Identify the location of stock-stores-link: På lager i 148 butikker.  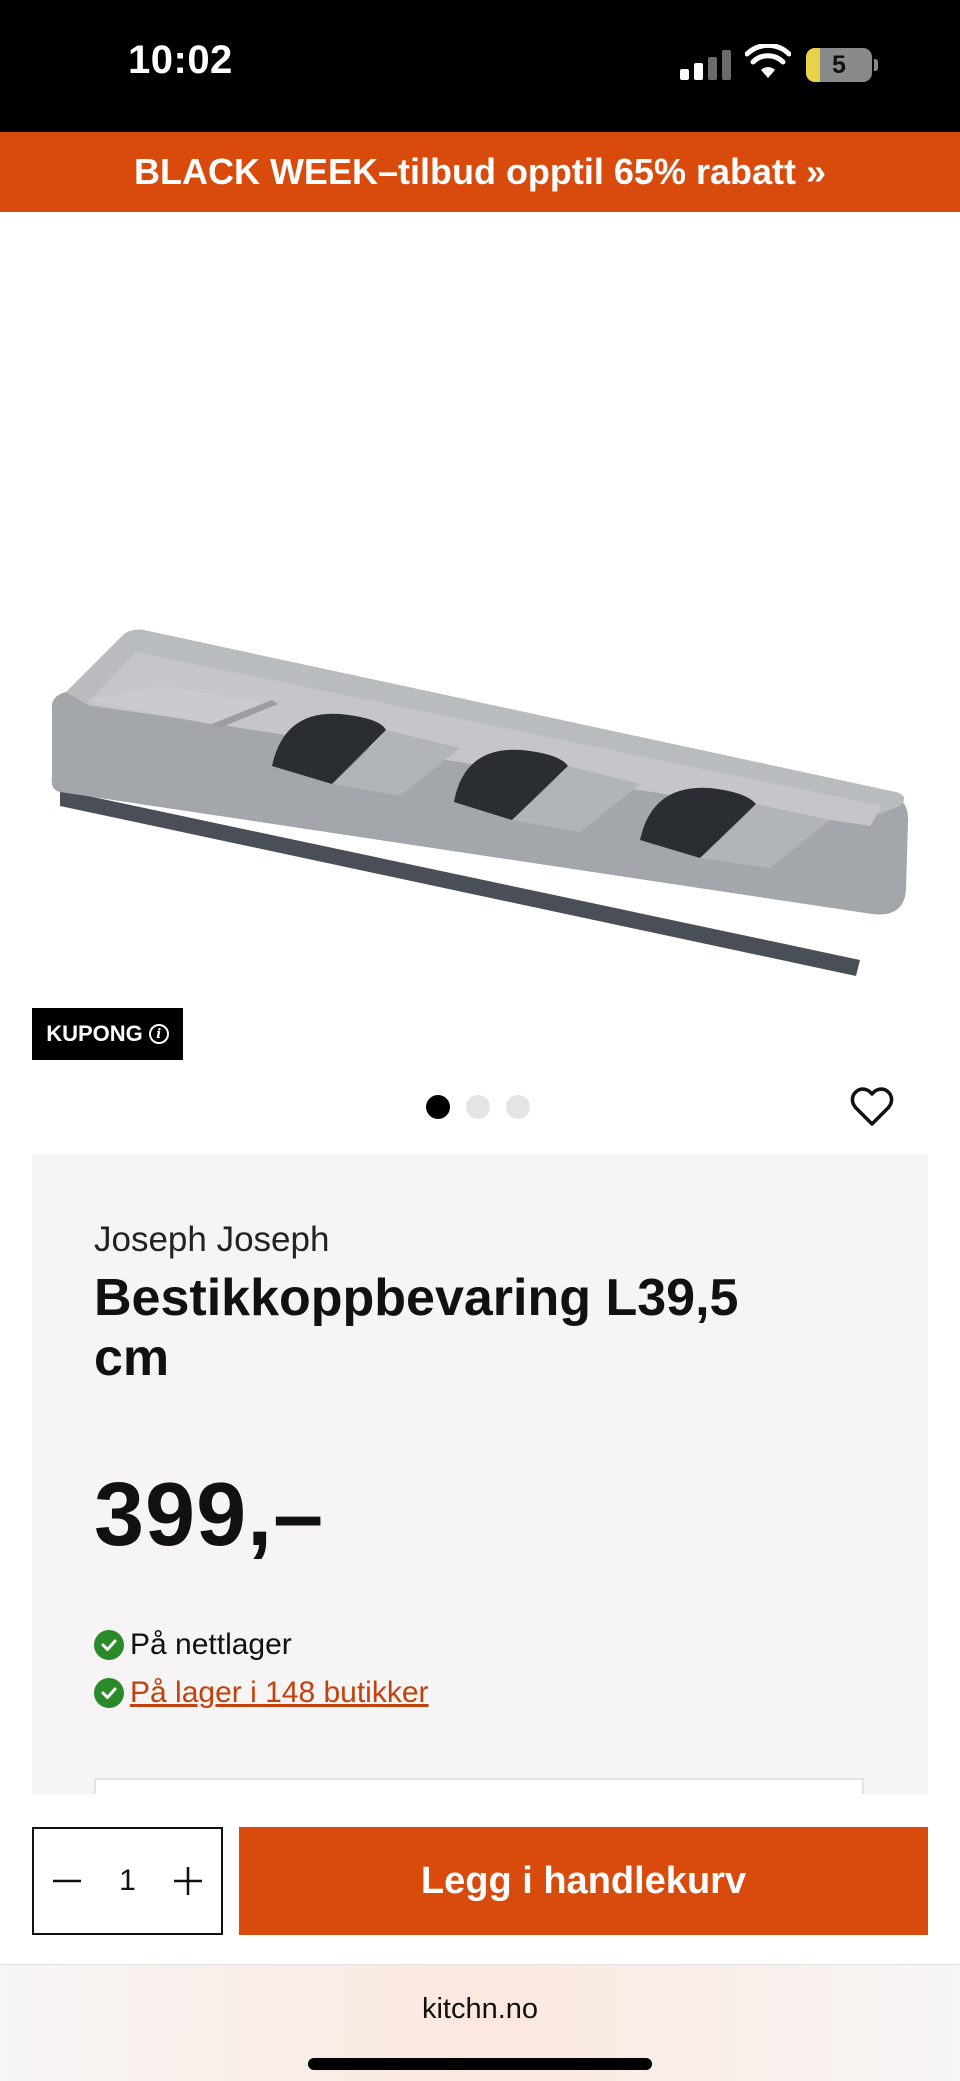
(279, 1693).